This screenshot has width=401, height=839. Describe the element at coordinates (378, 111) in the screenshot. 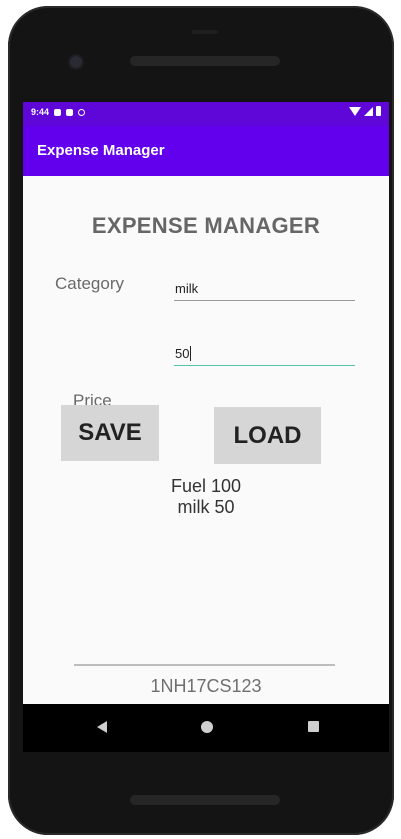

I see `battery-icon` at that location.